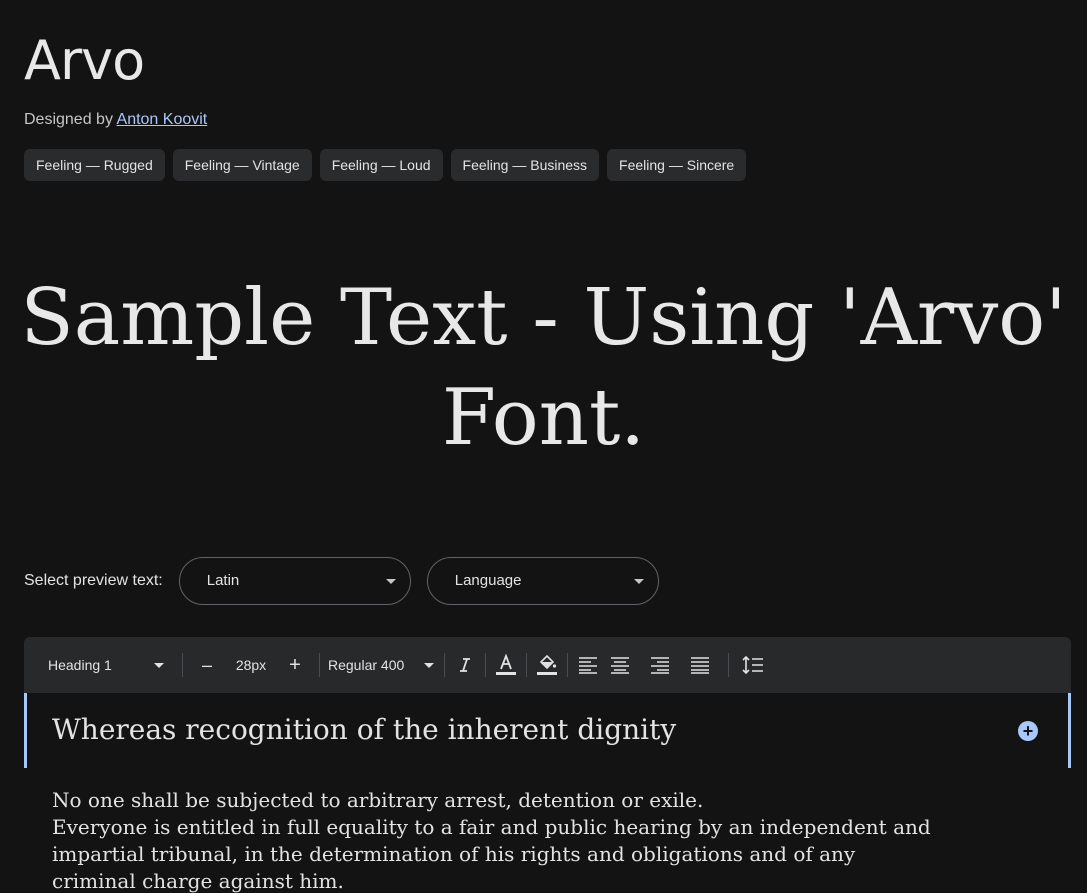 The height and width of the screenshot is (893, 1087). I want to click on preview-text-selector: Select preview text: Latin Language, so click(349, 581).